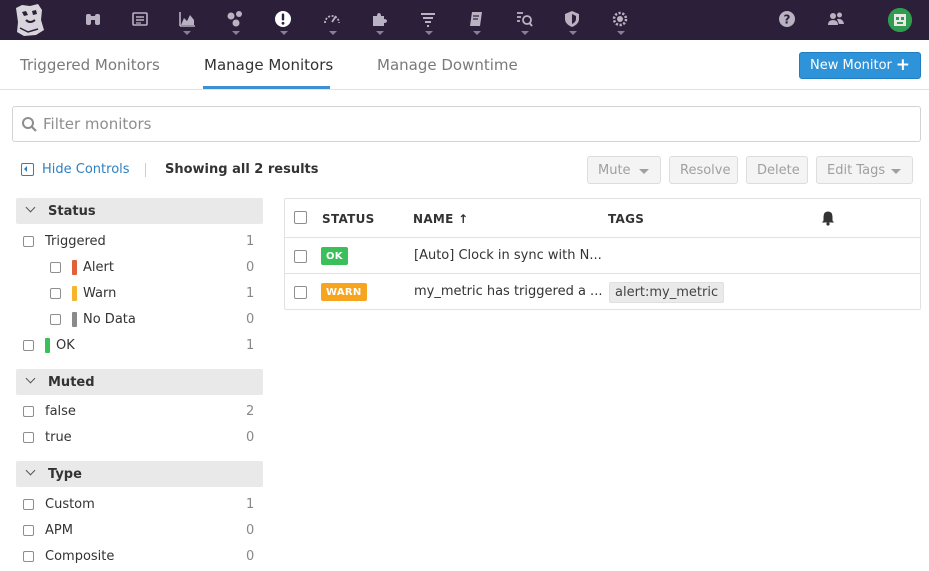  I want to click on facet-type-title: Type, so click(65, 474).